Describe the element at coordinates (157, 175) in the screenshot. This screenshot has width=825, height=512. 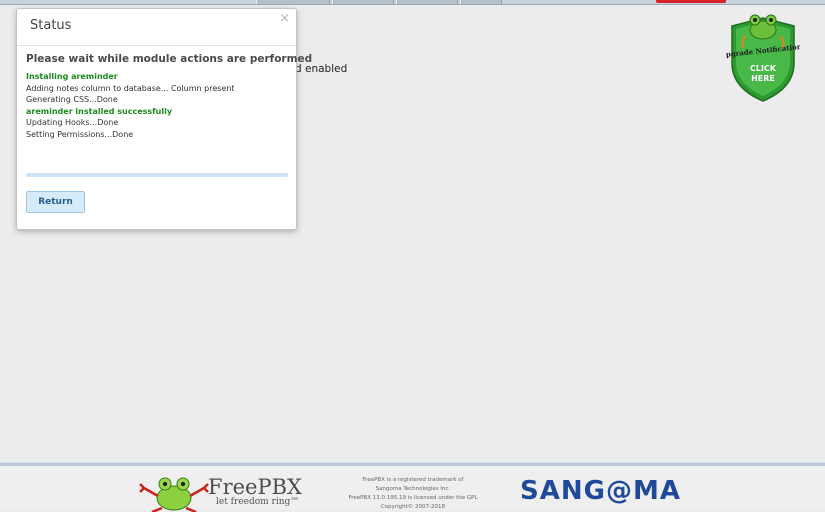
I see `progress-bar` at that location.